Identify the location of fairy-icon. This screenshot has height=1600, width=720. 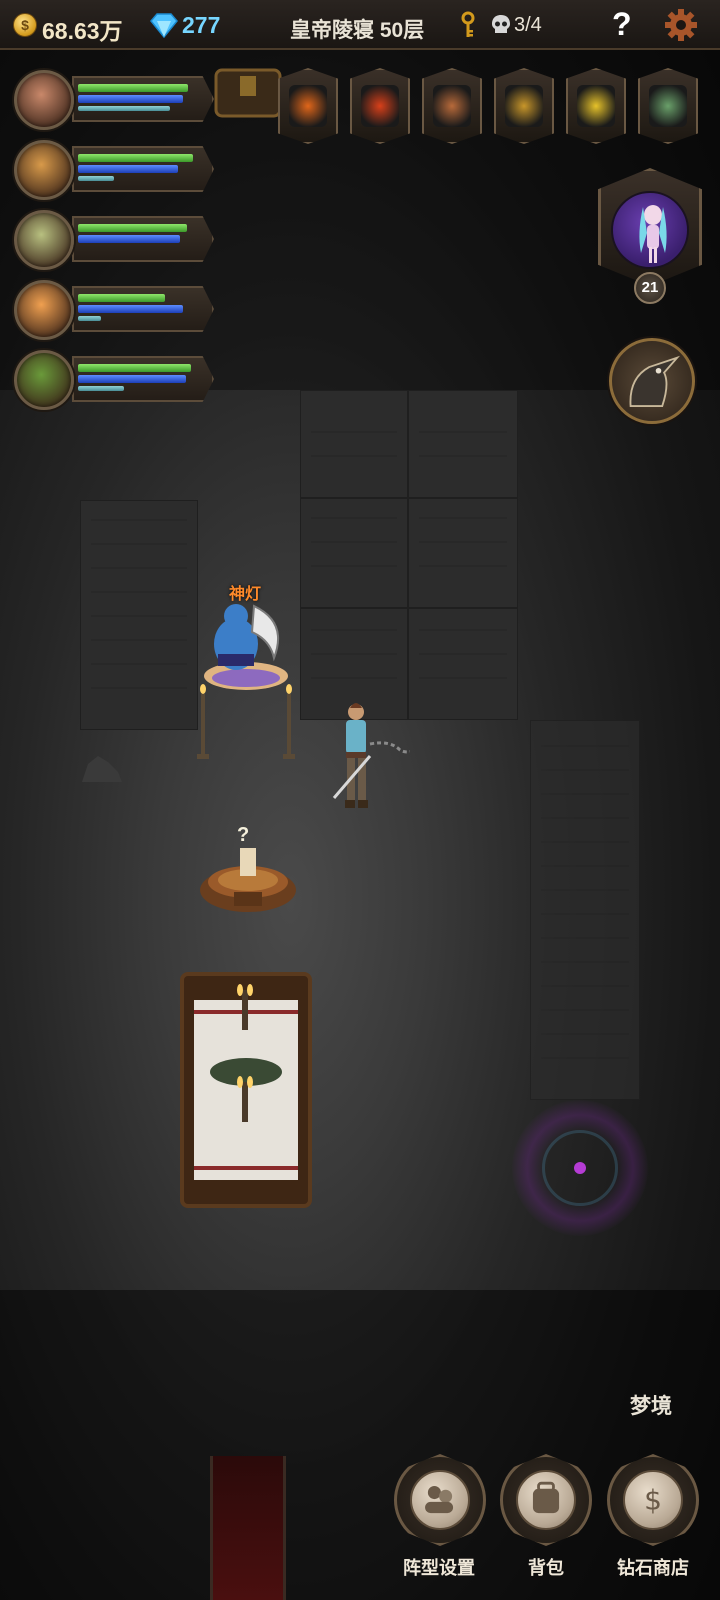
(653, 234).